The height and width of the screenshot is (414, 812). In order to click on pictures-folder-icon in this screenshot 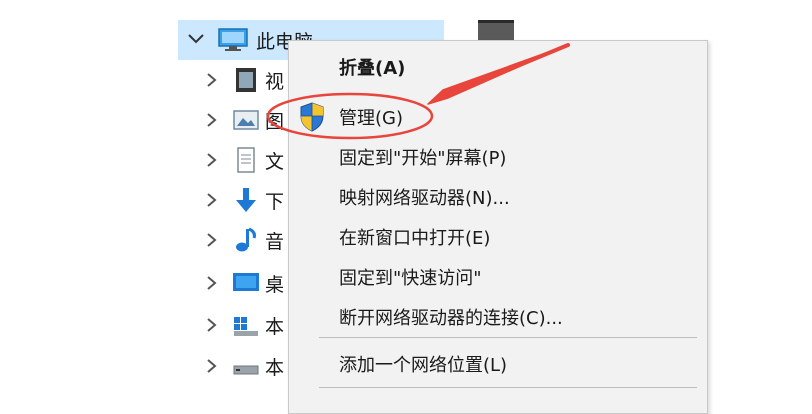, I will do `click(246, 120)`.